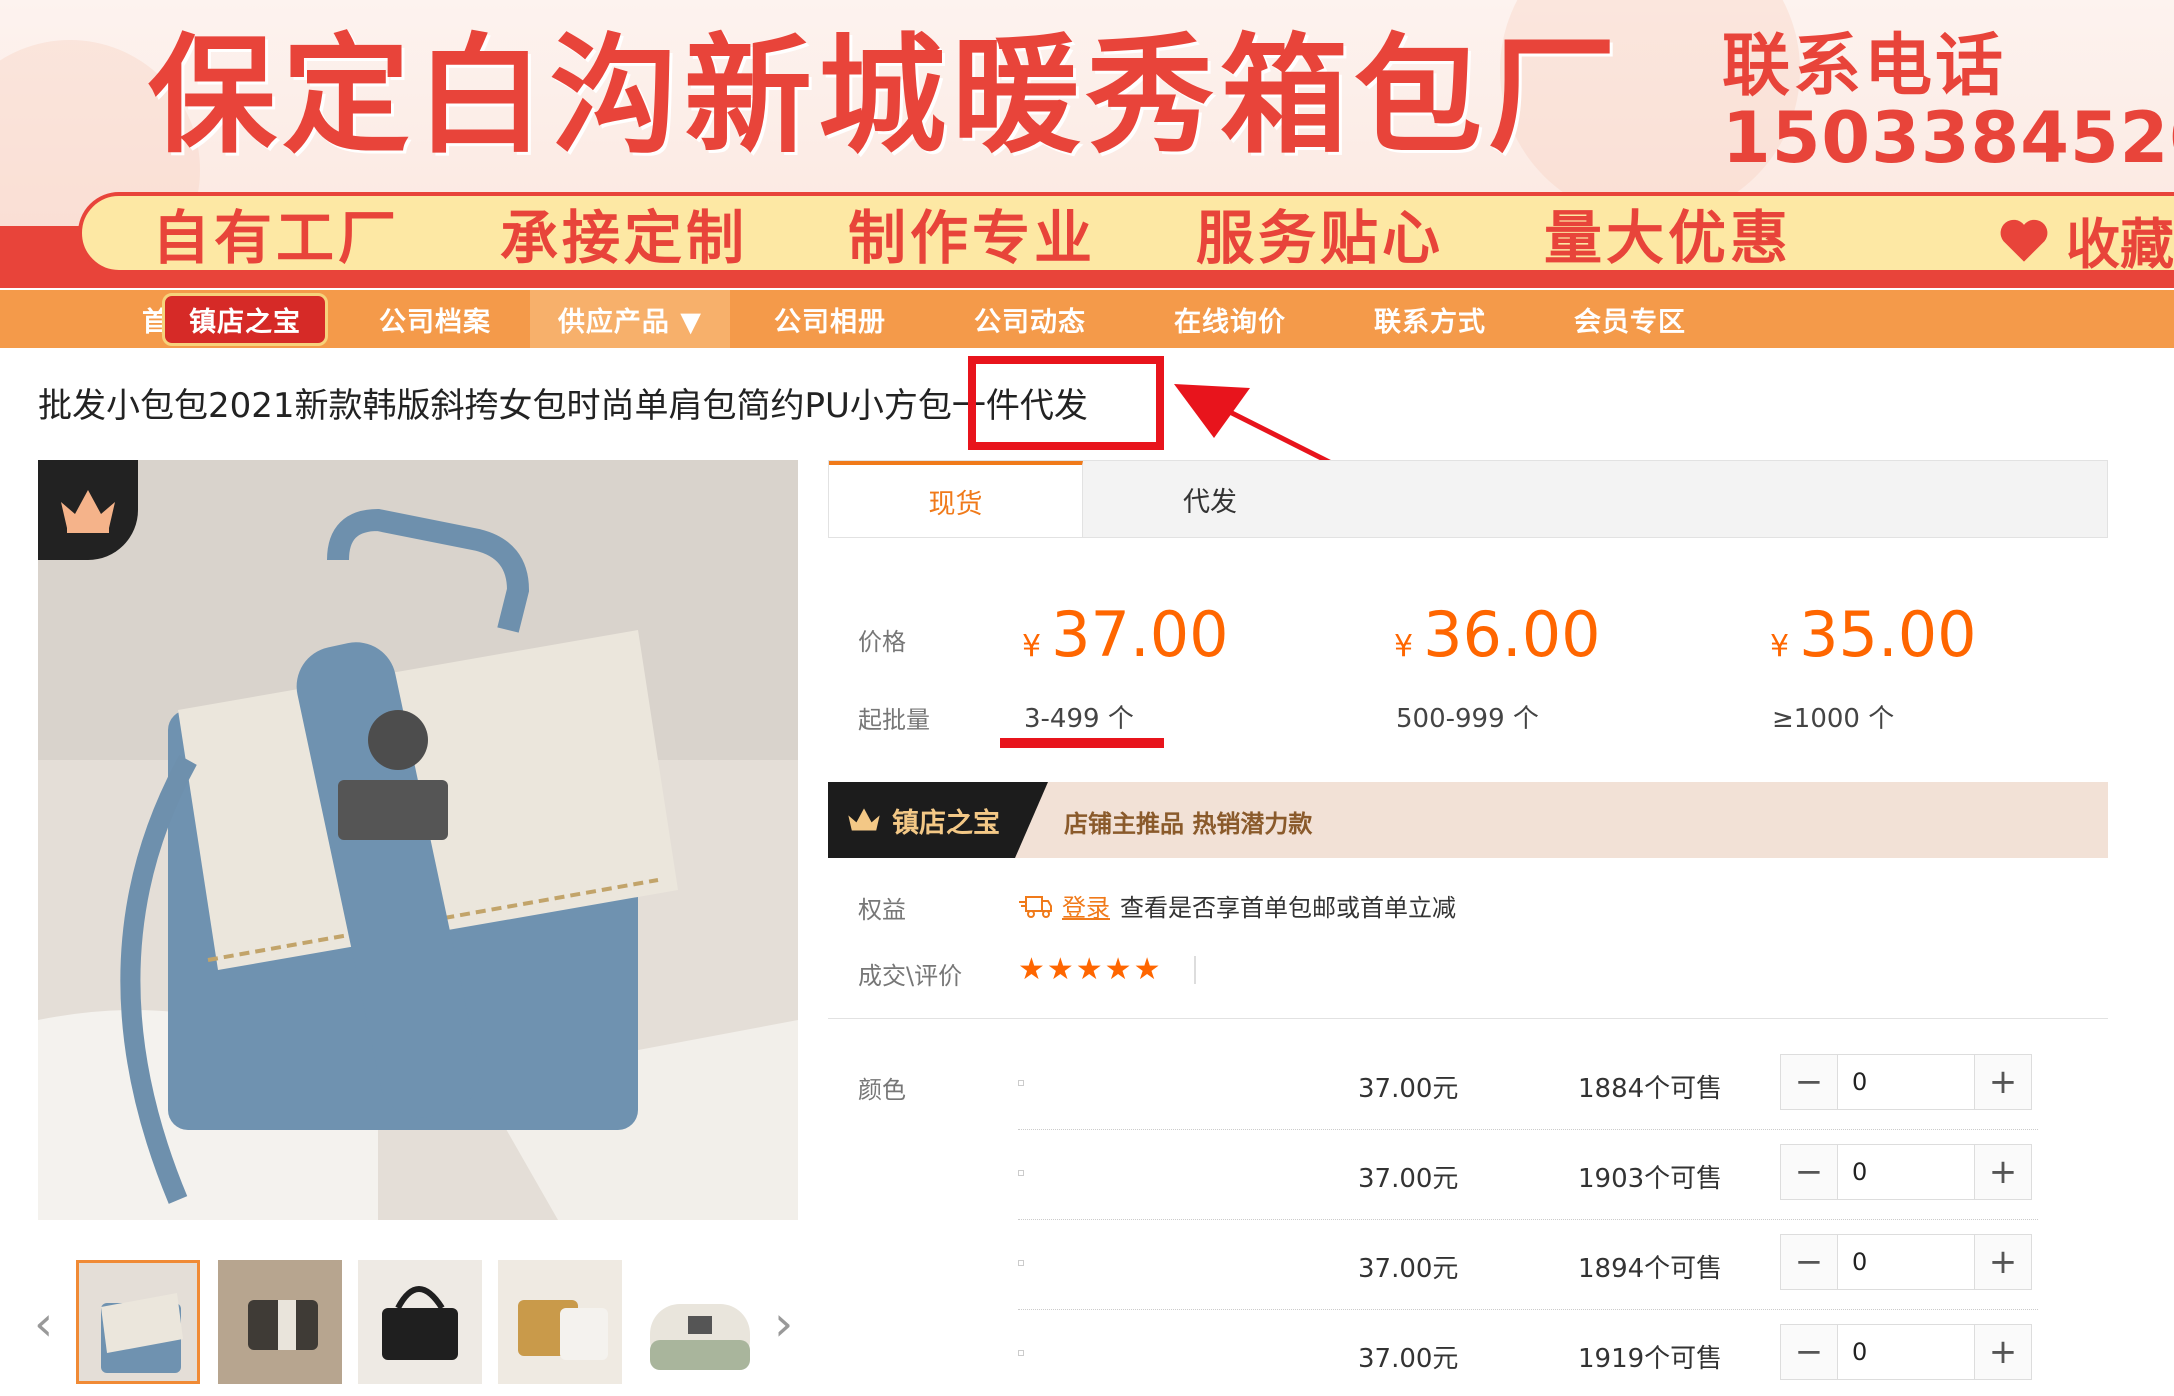 This screenshot has height=1396, width=2174. Describe the element at coordinates (1650, 1179) in the screenshot. I see `sku-stock: 1903个可售` at that location.